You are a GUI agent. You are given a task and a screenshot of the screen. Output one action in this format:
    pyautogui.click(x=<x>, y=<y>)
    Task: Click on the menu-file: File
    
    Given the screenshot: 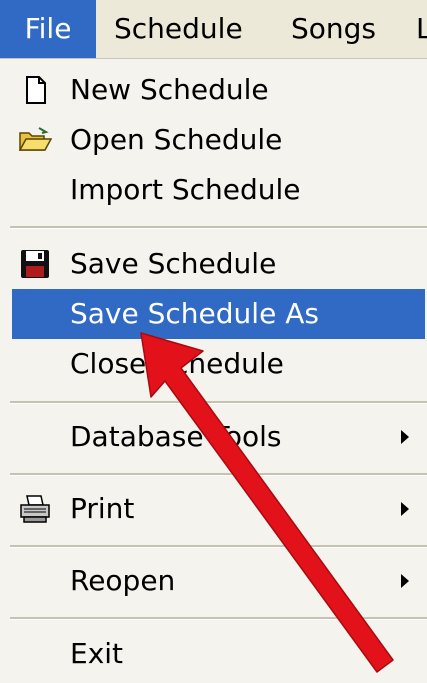 What is the action you would take?
    pyautogui.click(x=48, y=29)
    